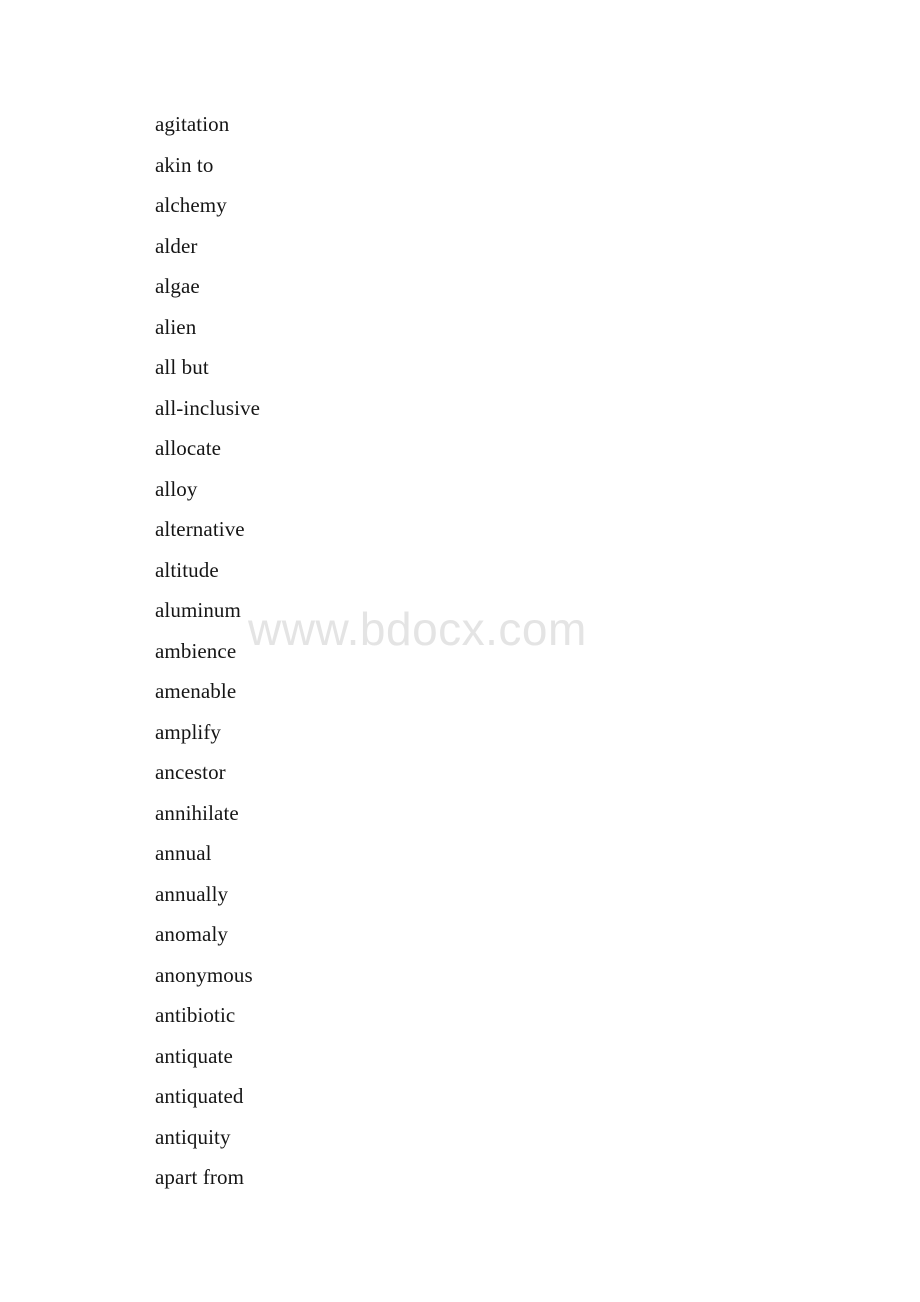 This screenshot has height=1302, width=920. Describe the element at coordinates (177, 286) in the screenshot. I see `list-item: algae` at that location.